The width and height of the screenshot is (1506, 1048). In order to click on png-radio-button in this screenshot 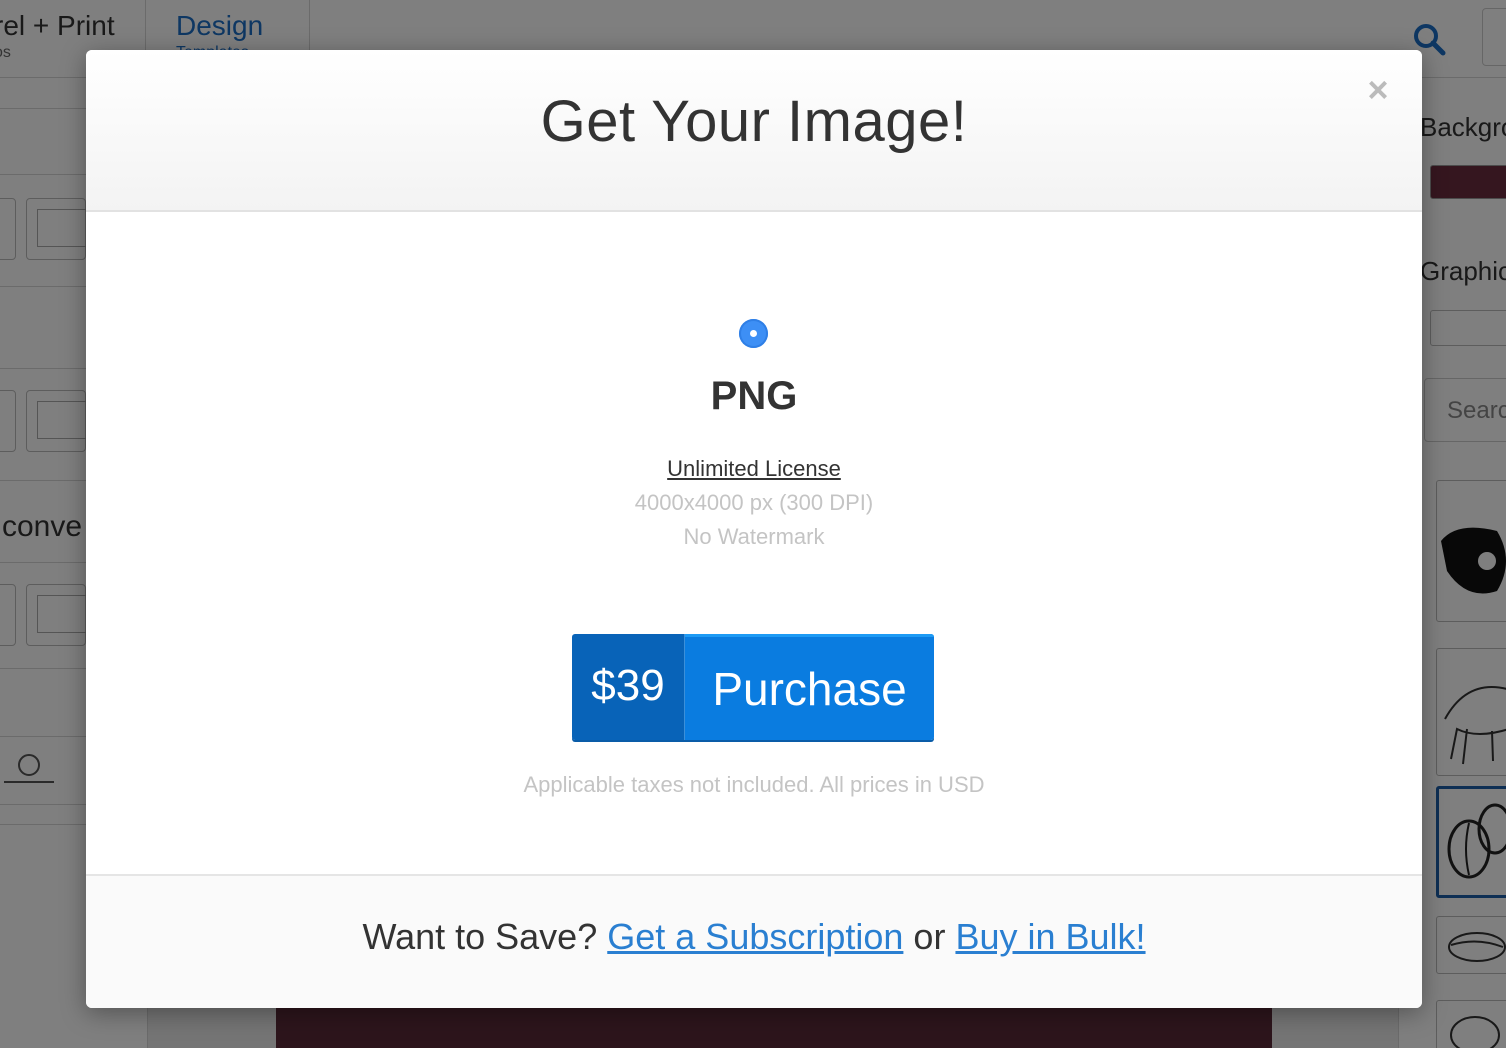, I will do `click(753, 333)`.